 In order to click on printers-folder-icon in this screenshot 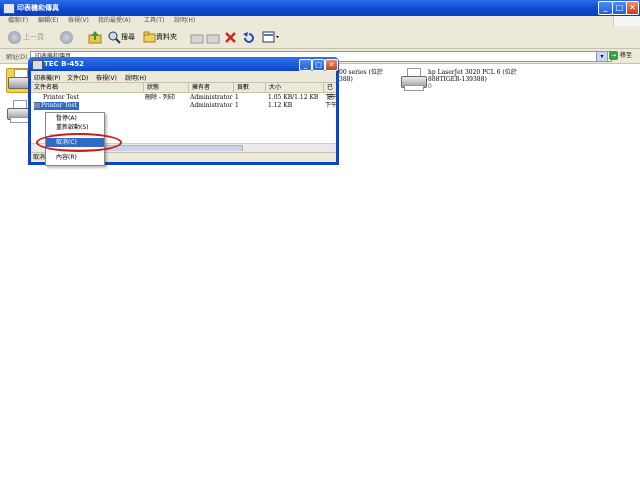, I will do `click(9, 8)`.